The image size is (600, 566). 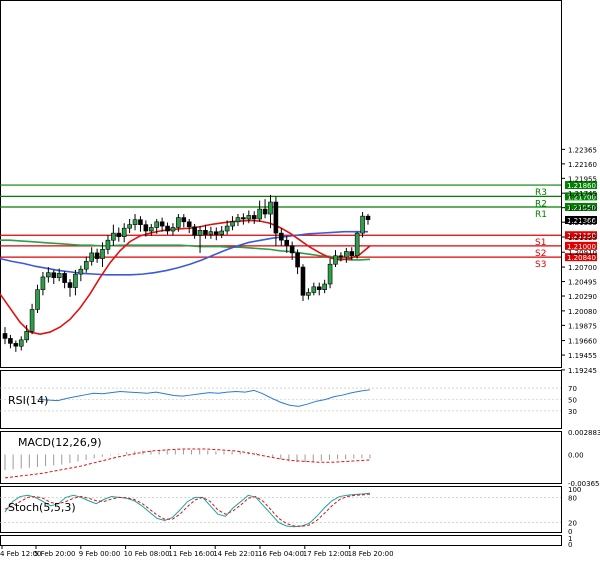 What do you see at coordinates (541, 215) in the screenshot?
I see `level-name-r1: R1` at bounding box center [541, 215].